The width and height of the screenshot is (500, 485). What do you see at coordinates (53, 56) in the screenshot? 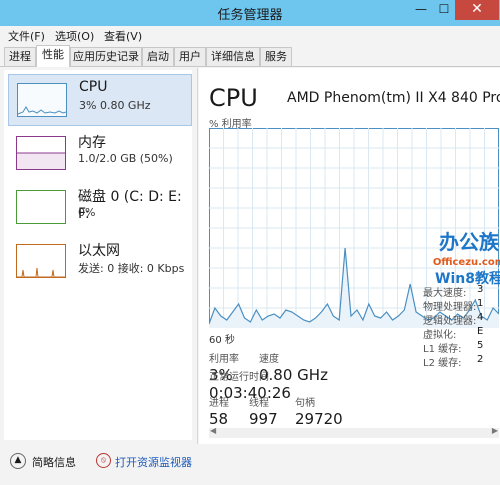
I see `tab-performance: 性能` at bounding box center [53, 56].